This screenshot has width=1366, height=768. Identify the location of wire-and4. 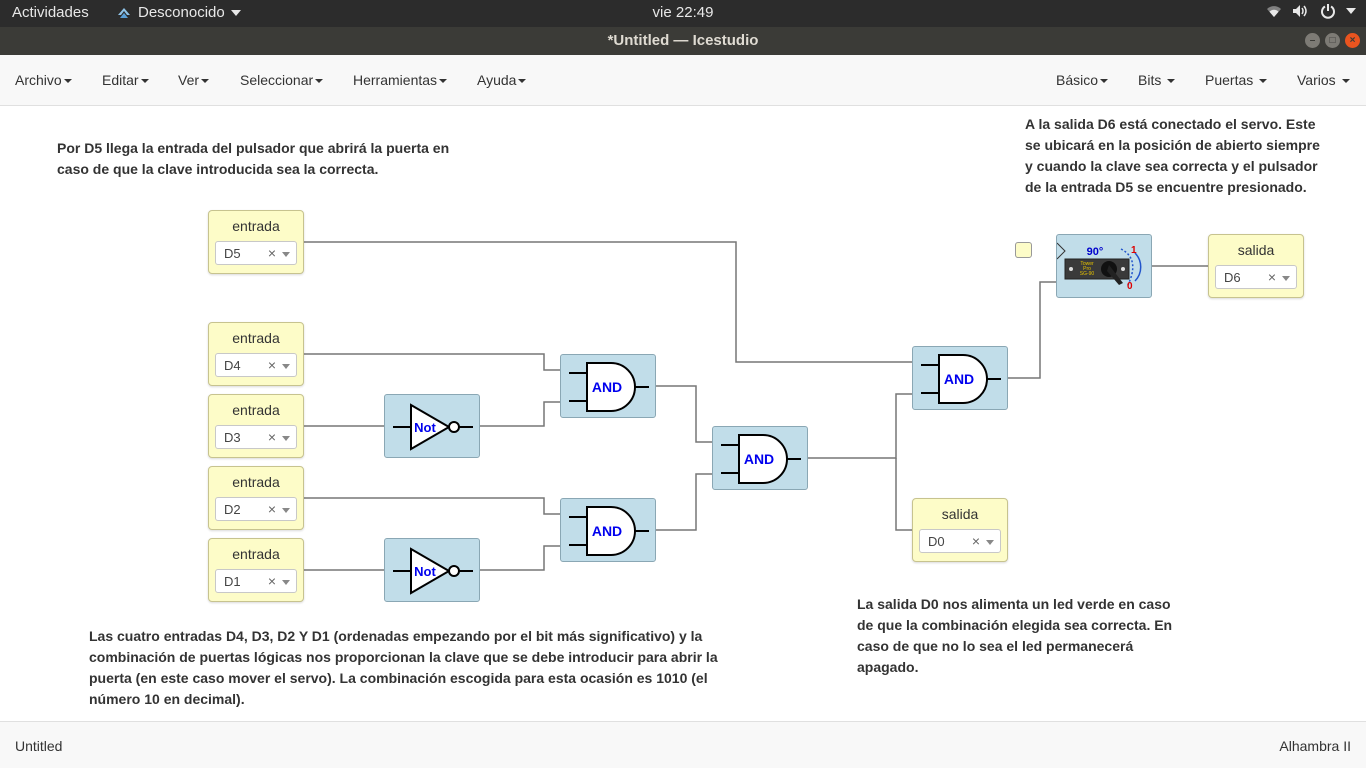
(1032, 330).